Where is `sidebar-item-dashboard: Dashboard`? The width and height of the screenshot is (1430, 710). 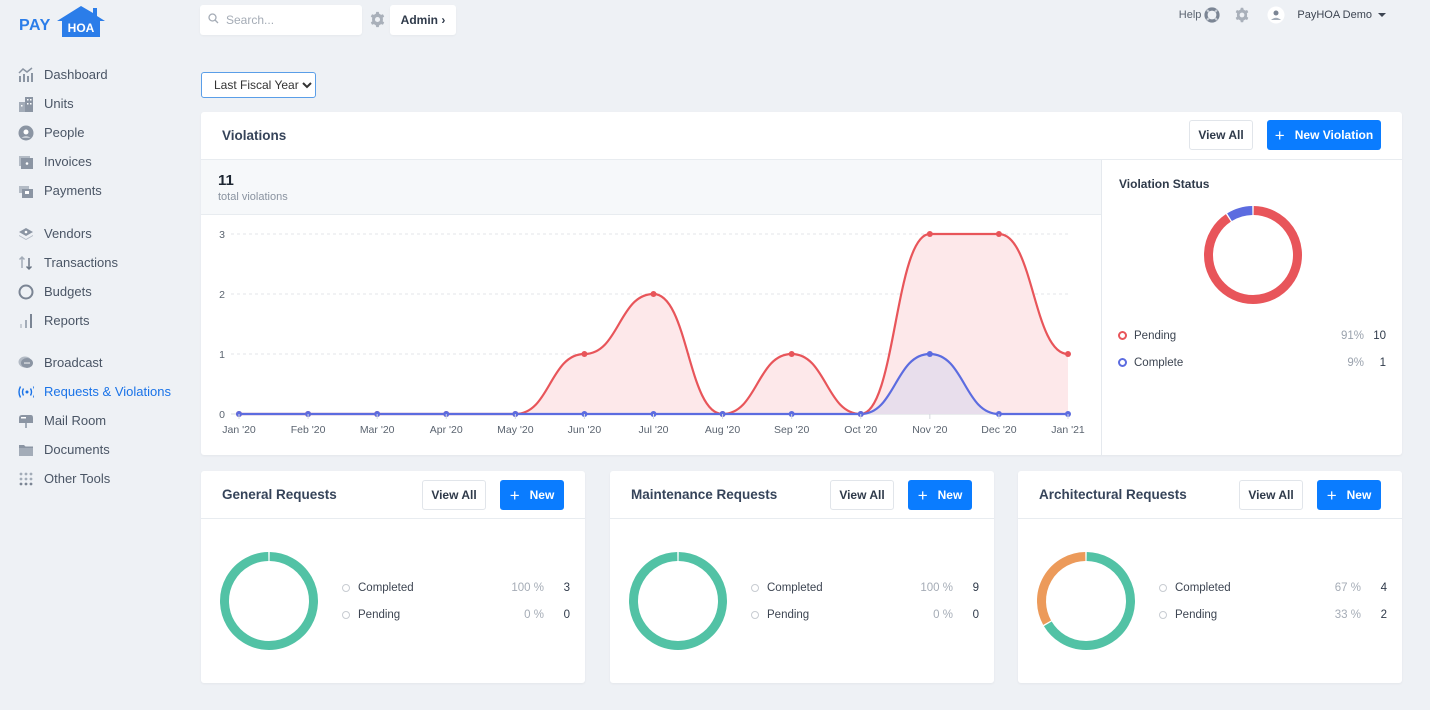 sidebar-item-dashboard: Dashboard is located at coordinates (95, 74).